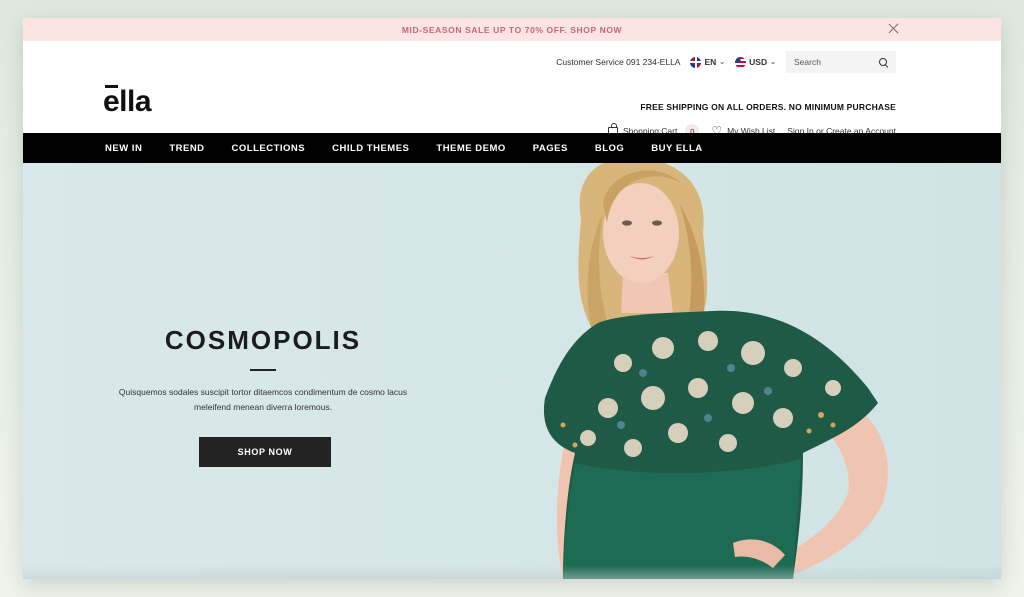  Describe the element at coordinates (186, 148) in the screenshot. I see `nav-item-trend: TREND` at that location.